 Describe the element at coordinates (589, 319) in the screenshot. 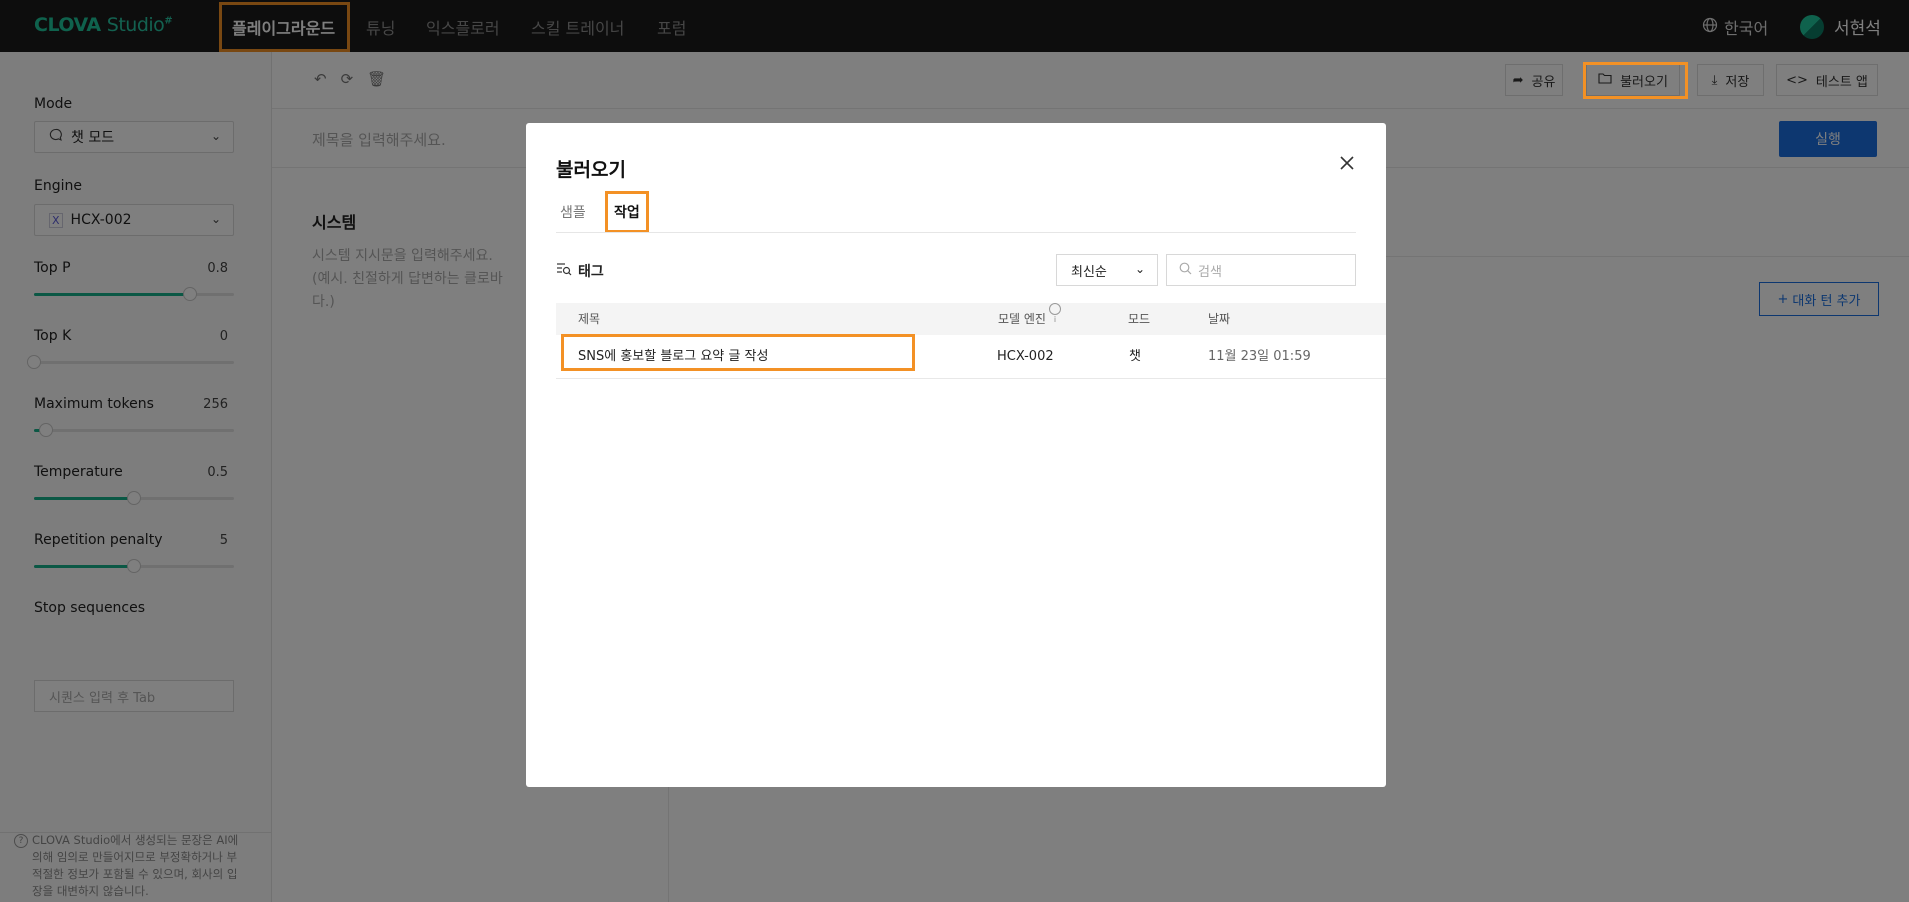

I see `col-title: 제목` at that location.